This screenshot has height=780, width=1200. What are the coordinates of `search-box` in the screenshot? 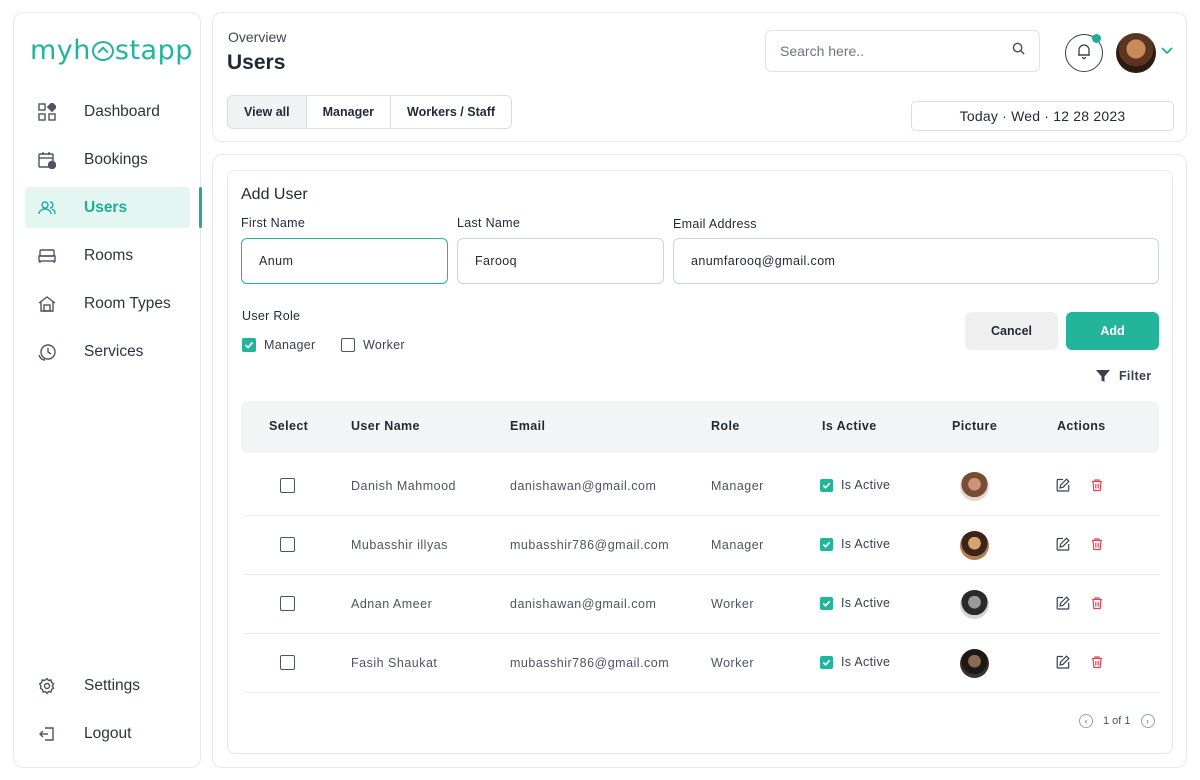 It's located at (902, 51).